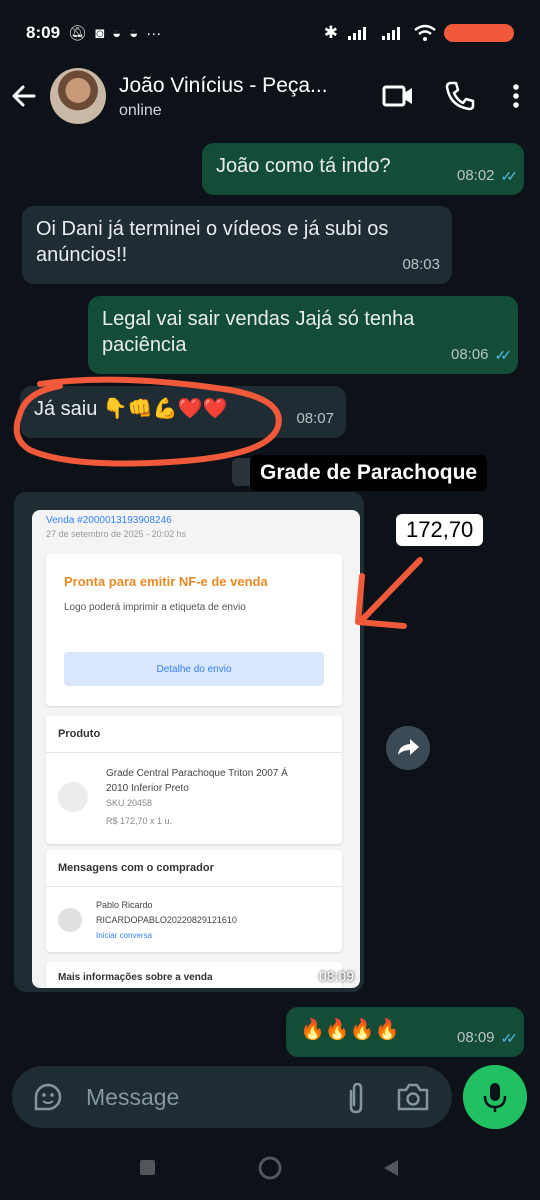 The width and height of the screenshot is (540, 1200). What do you see at coordinates (139, 821) in the screenshot?
I see `product-price: R$ 172,70 x 1 u.` at bounding box center [139, 821].